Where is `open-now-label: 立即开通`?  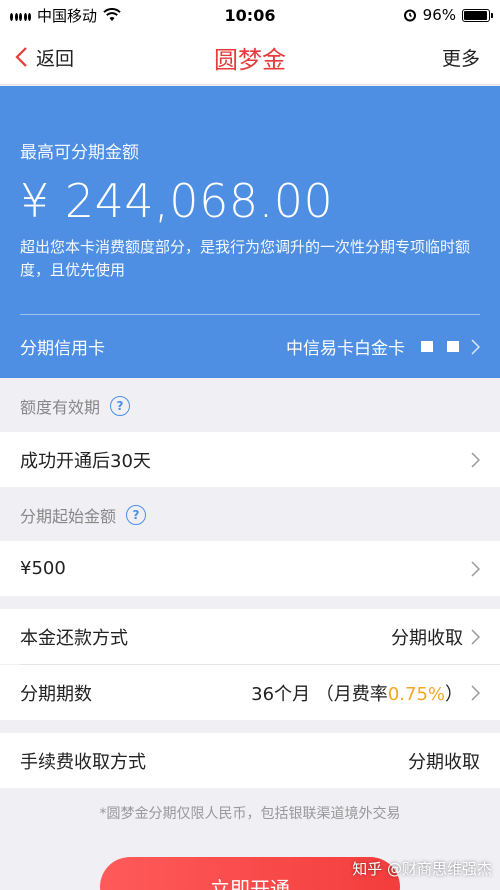 open-now-label: 立即开通 is located at coordinates (250, 883).